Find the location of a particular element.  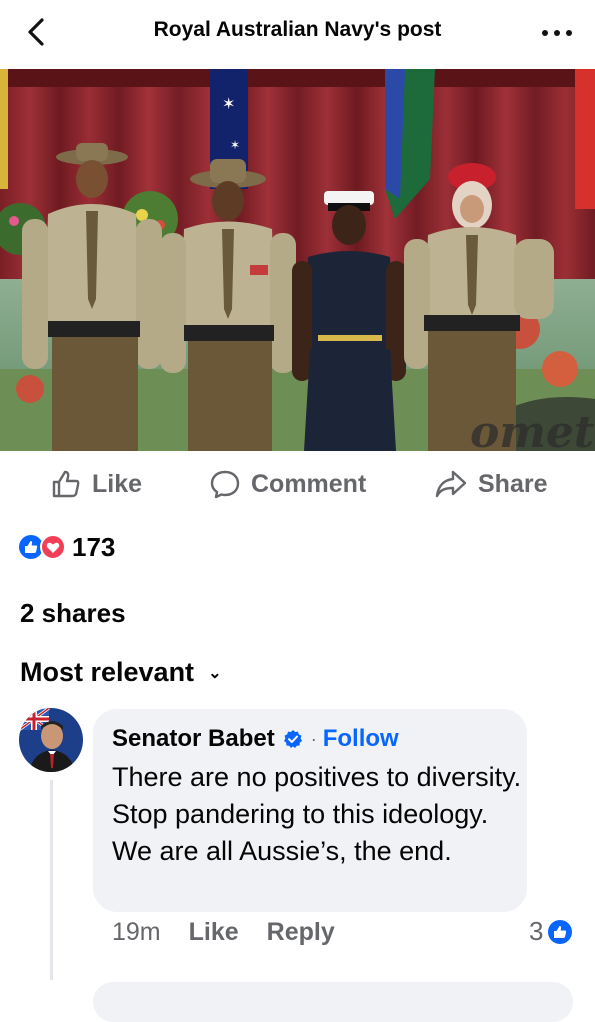

comment-button: Comment is located at coordinates (287, 484).